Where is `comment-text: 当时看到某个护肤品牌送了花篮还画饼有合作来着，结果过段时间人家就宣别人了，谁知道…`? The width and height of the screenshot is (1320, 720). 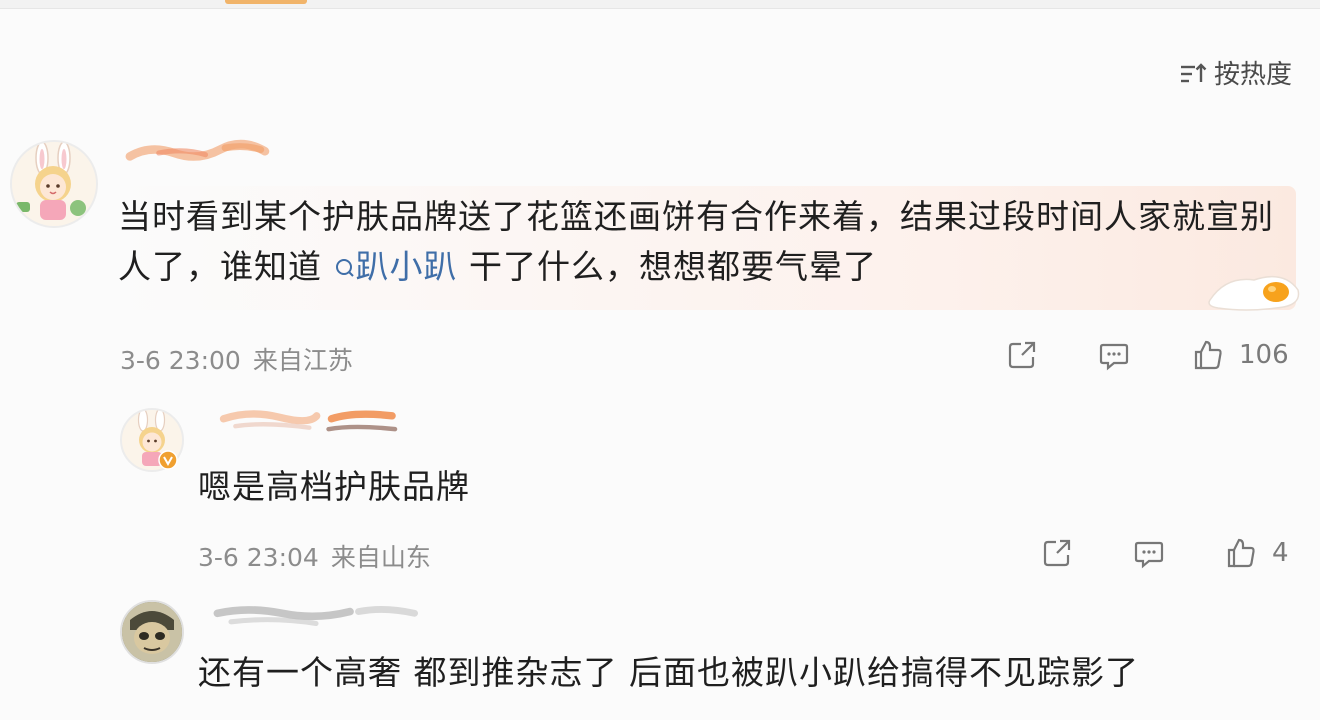
comment-text: 当时看到某个护肤品牌送了花篮还画饼有合作来着，结果过段时间人家就宣别人了，谁知道… is located at coordinates (698, 242).